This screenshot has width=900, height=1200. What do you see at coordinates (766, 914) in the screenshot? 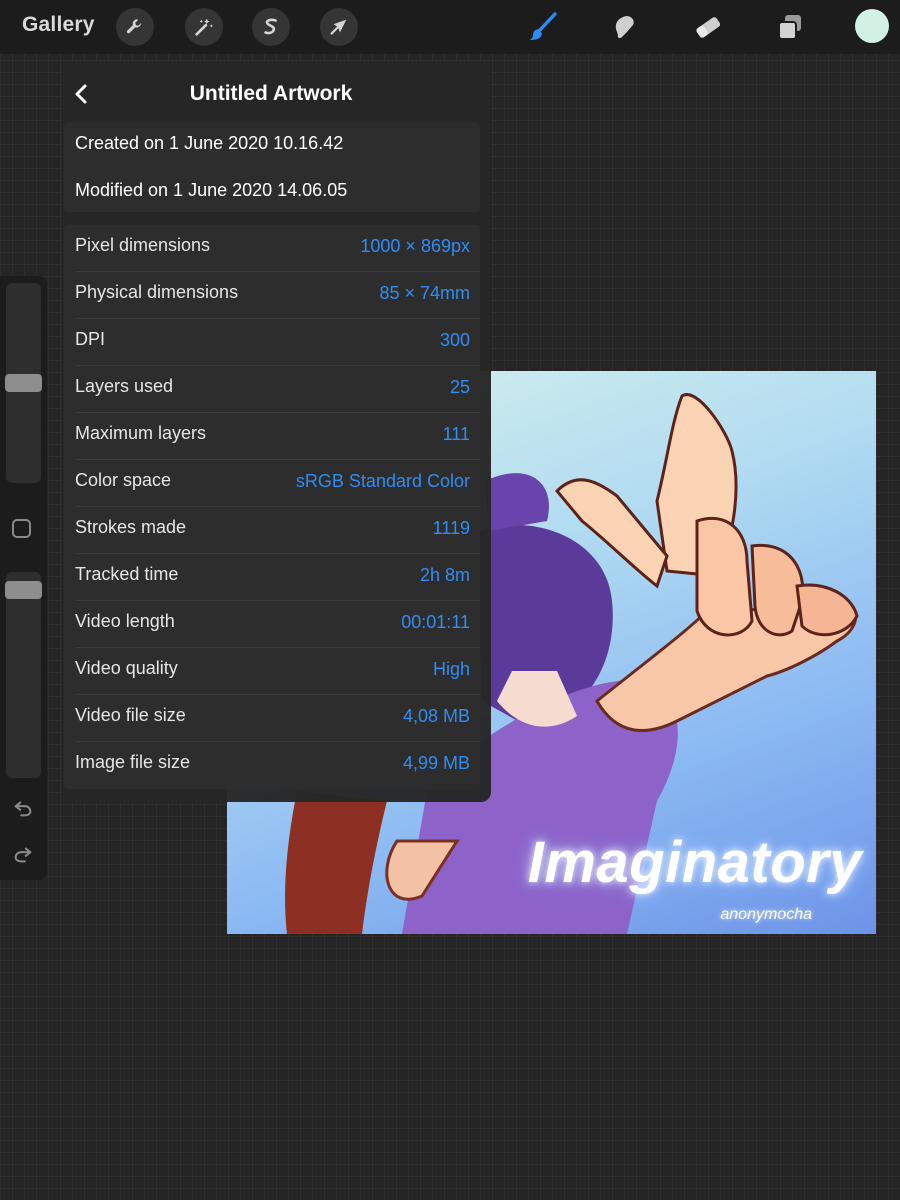
I see `artwork-signature: anonymocha` at bounding box center [766, 914].